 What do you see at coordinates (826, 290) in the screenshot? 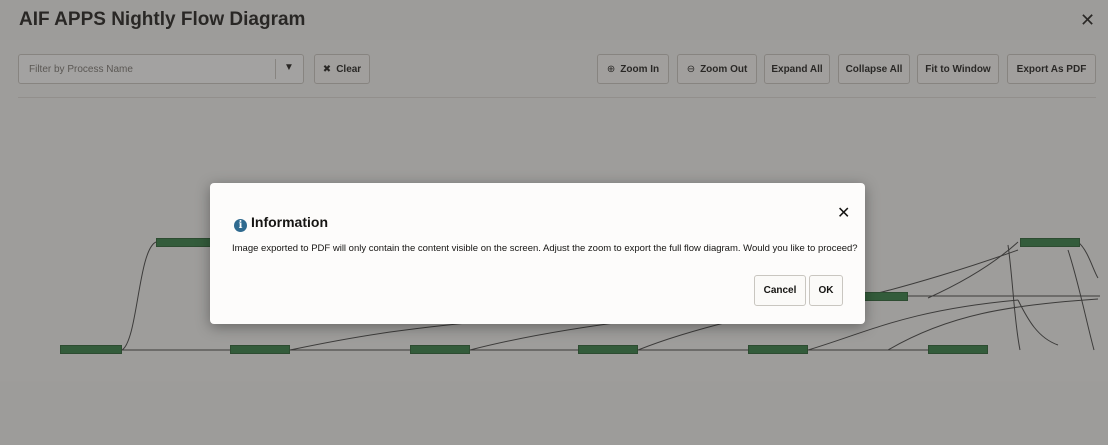
I see `ok-button: OK` at bounding box center [826, 290].